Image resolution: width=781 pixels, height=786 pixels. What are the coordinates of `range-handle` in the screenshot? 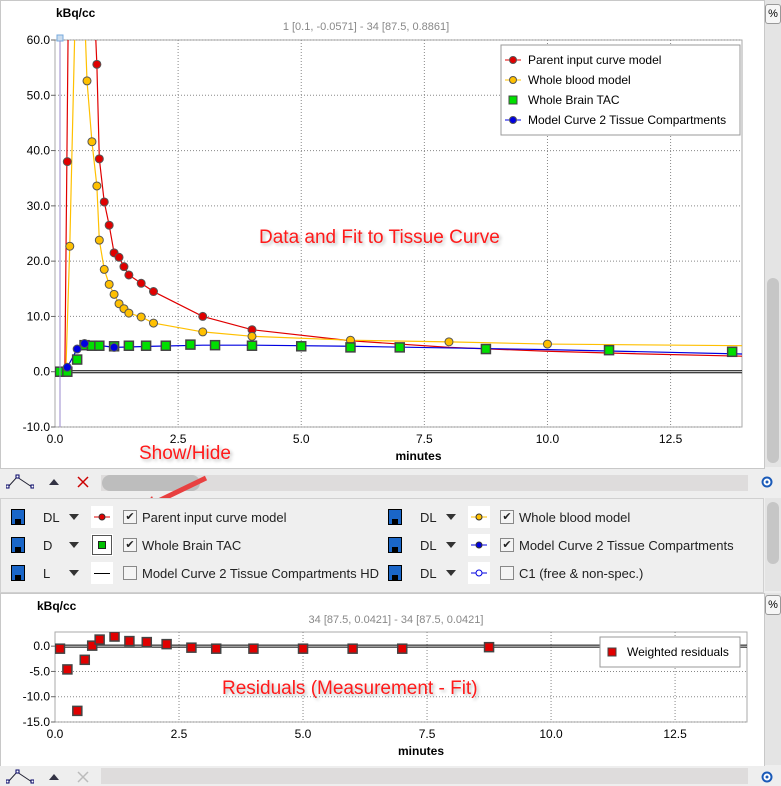 It's located at (60, 38).